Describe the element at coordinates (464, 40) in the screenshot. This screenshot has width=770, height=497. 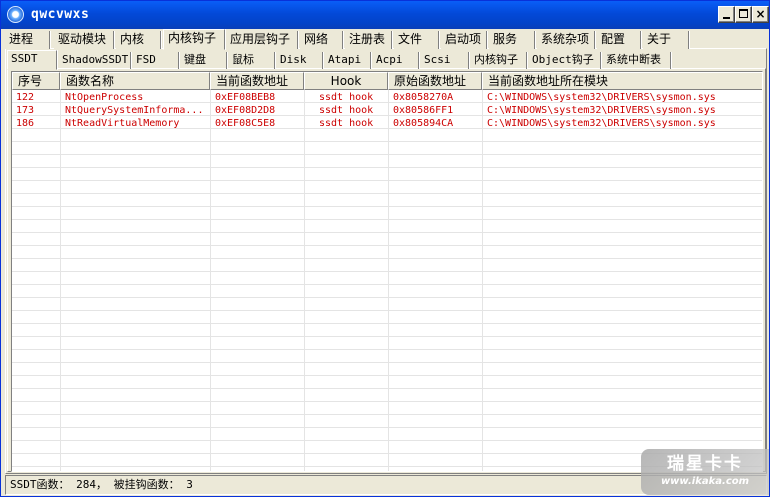
I see `tab-startup: 启动项` at that location.